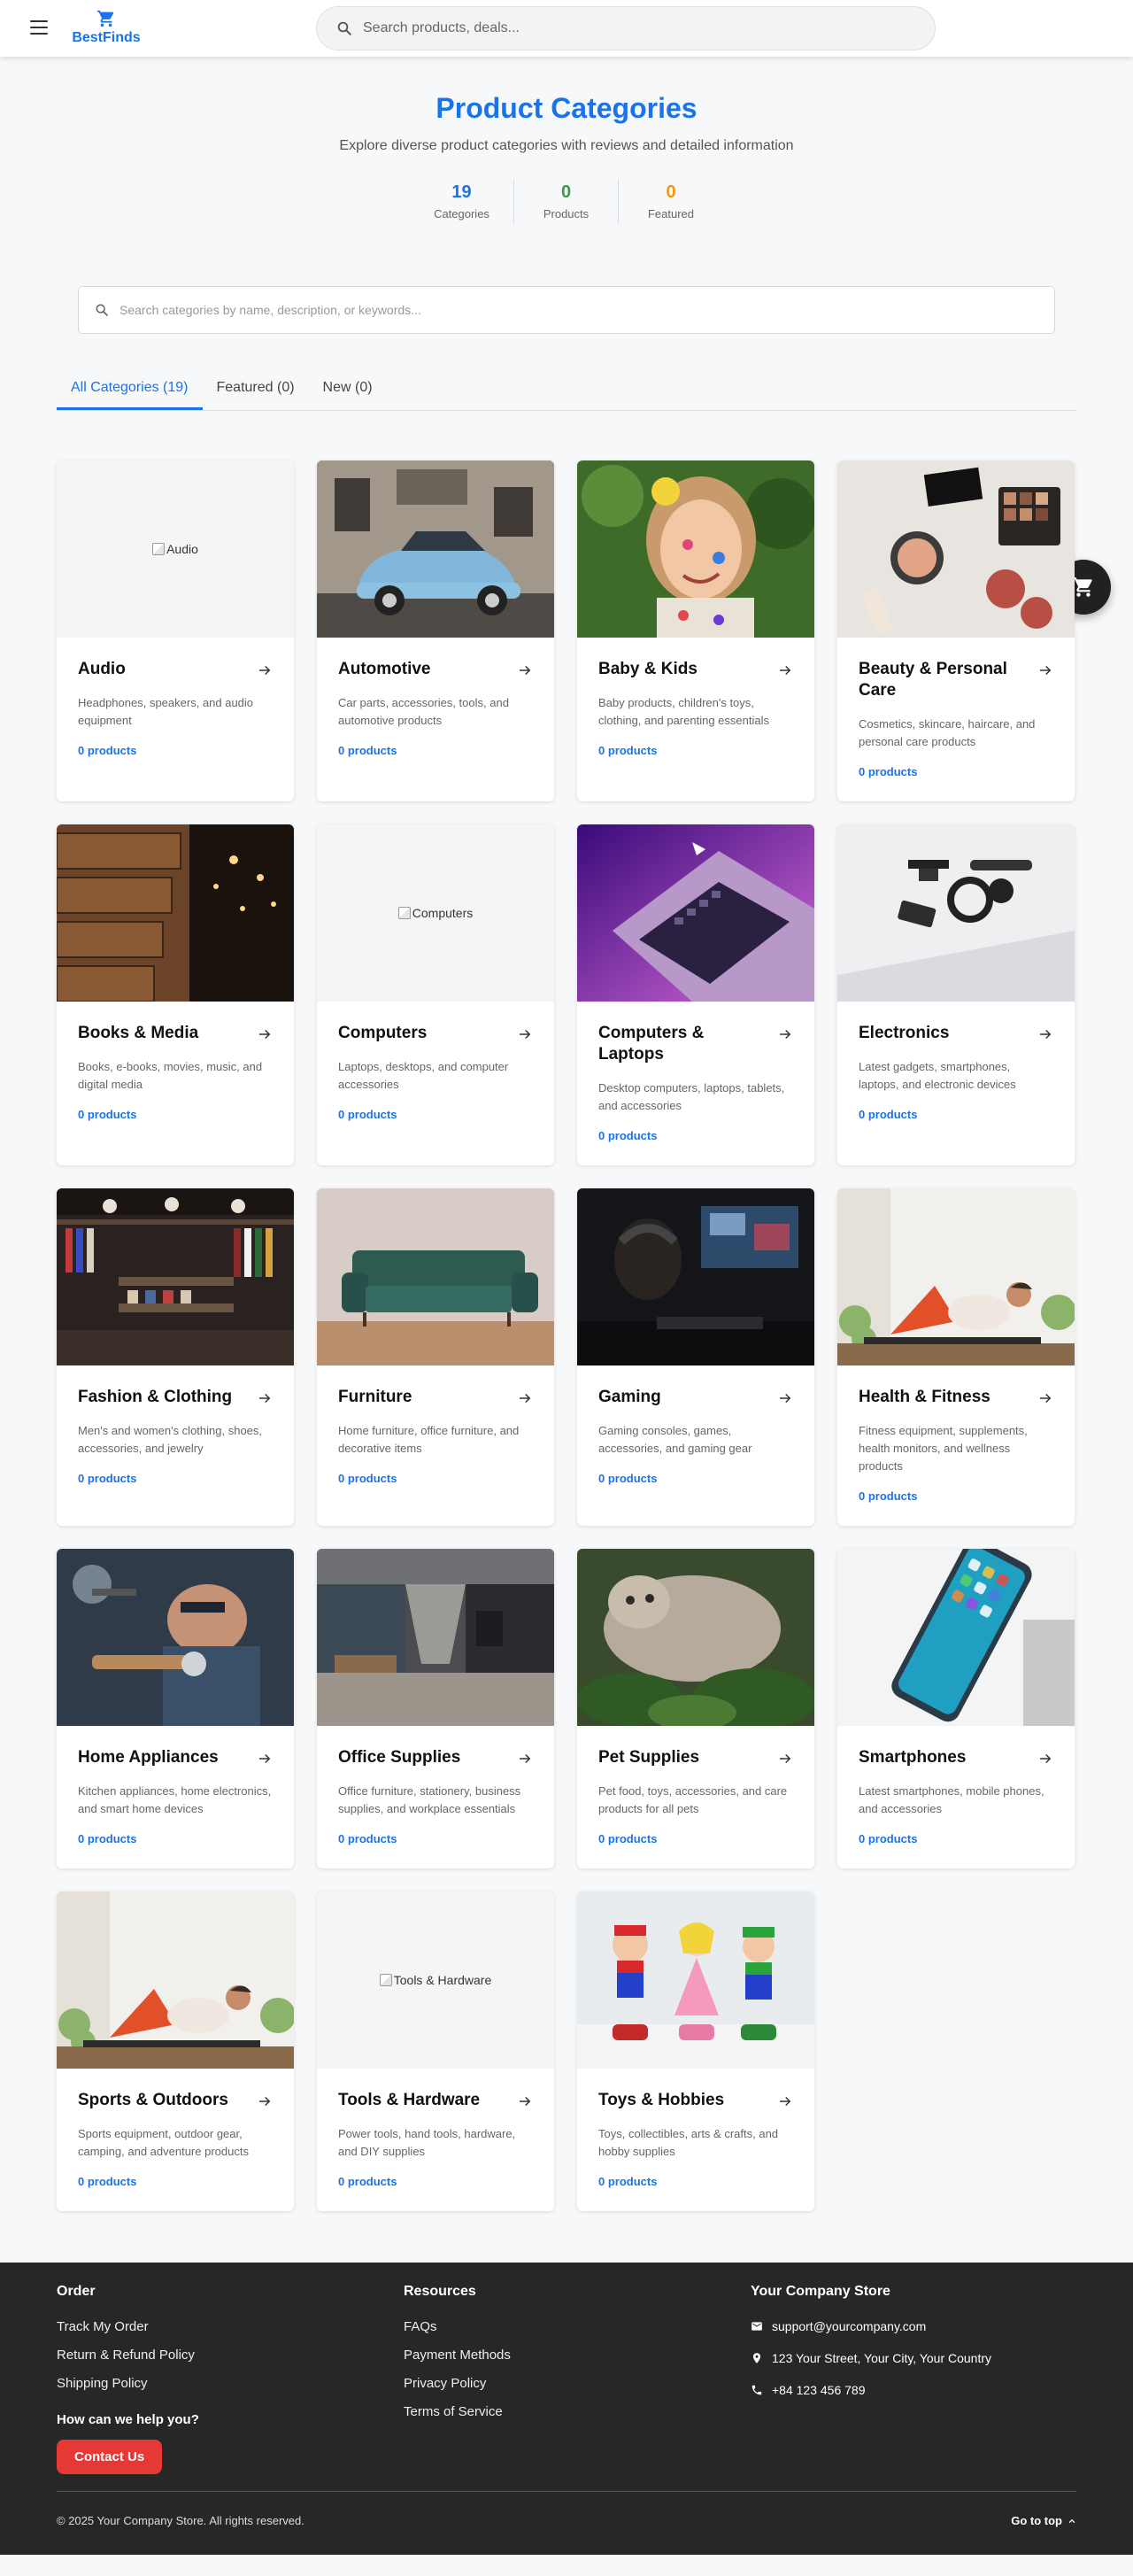 This screenshot has height=2576, width=1133. Describe the element at coordinates (425, 2100) in the screenshot. I see `category-title: Tools & Hardware` at that location.